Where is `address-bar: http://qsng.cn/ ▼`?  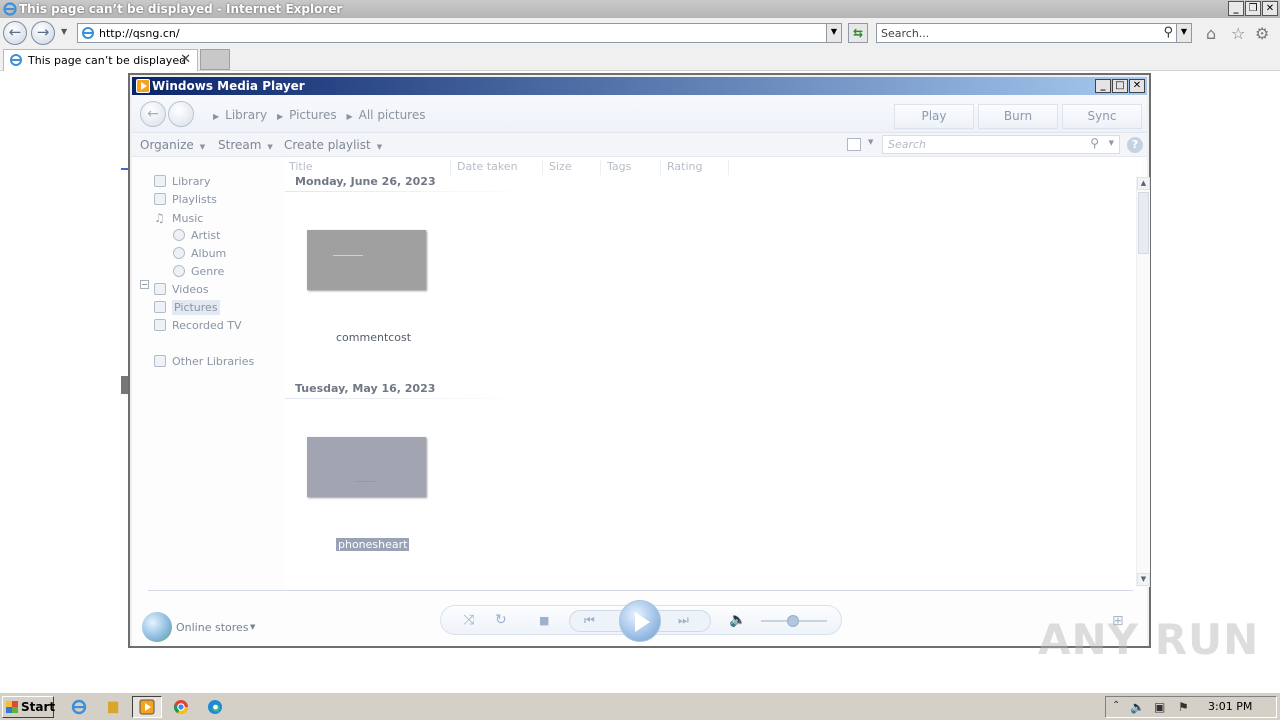 address-bar: http://qsng.cn/ ▼ is located at coordinates (459, 33).